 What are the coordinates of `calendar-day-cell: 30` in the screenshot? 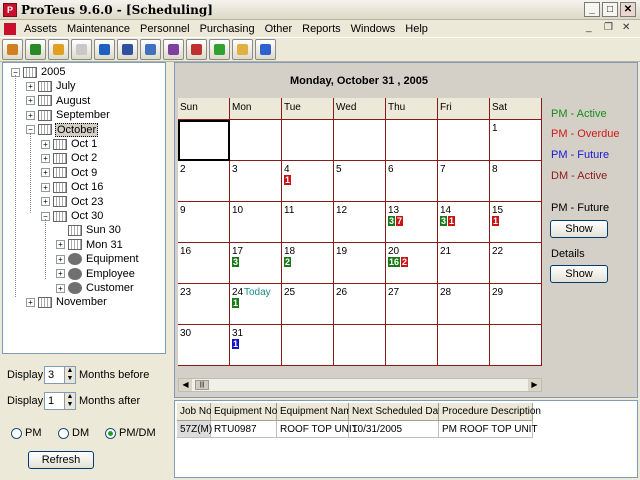 It's located at (204, 345).